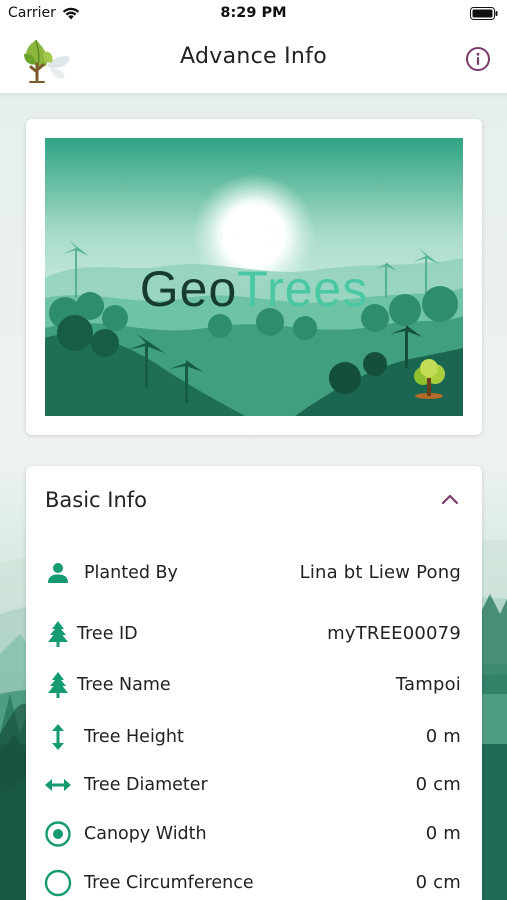  I want to click on section-title: Basic Info, so click(96, 500).